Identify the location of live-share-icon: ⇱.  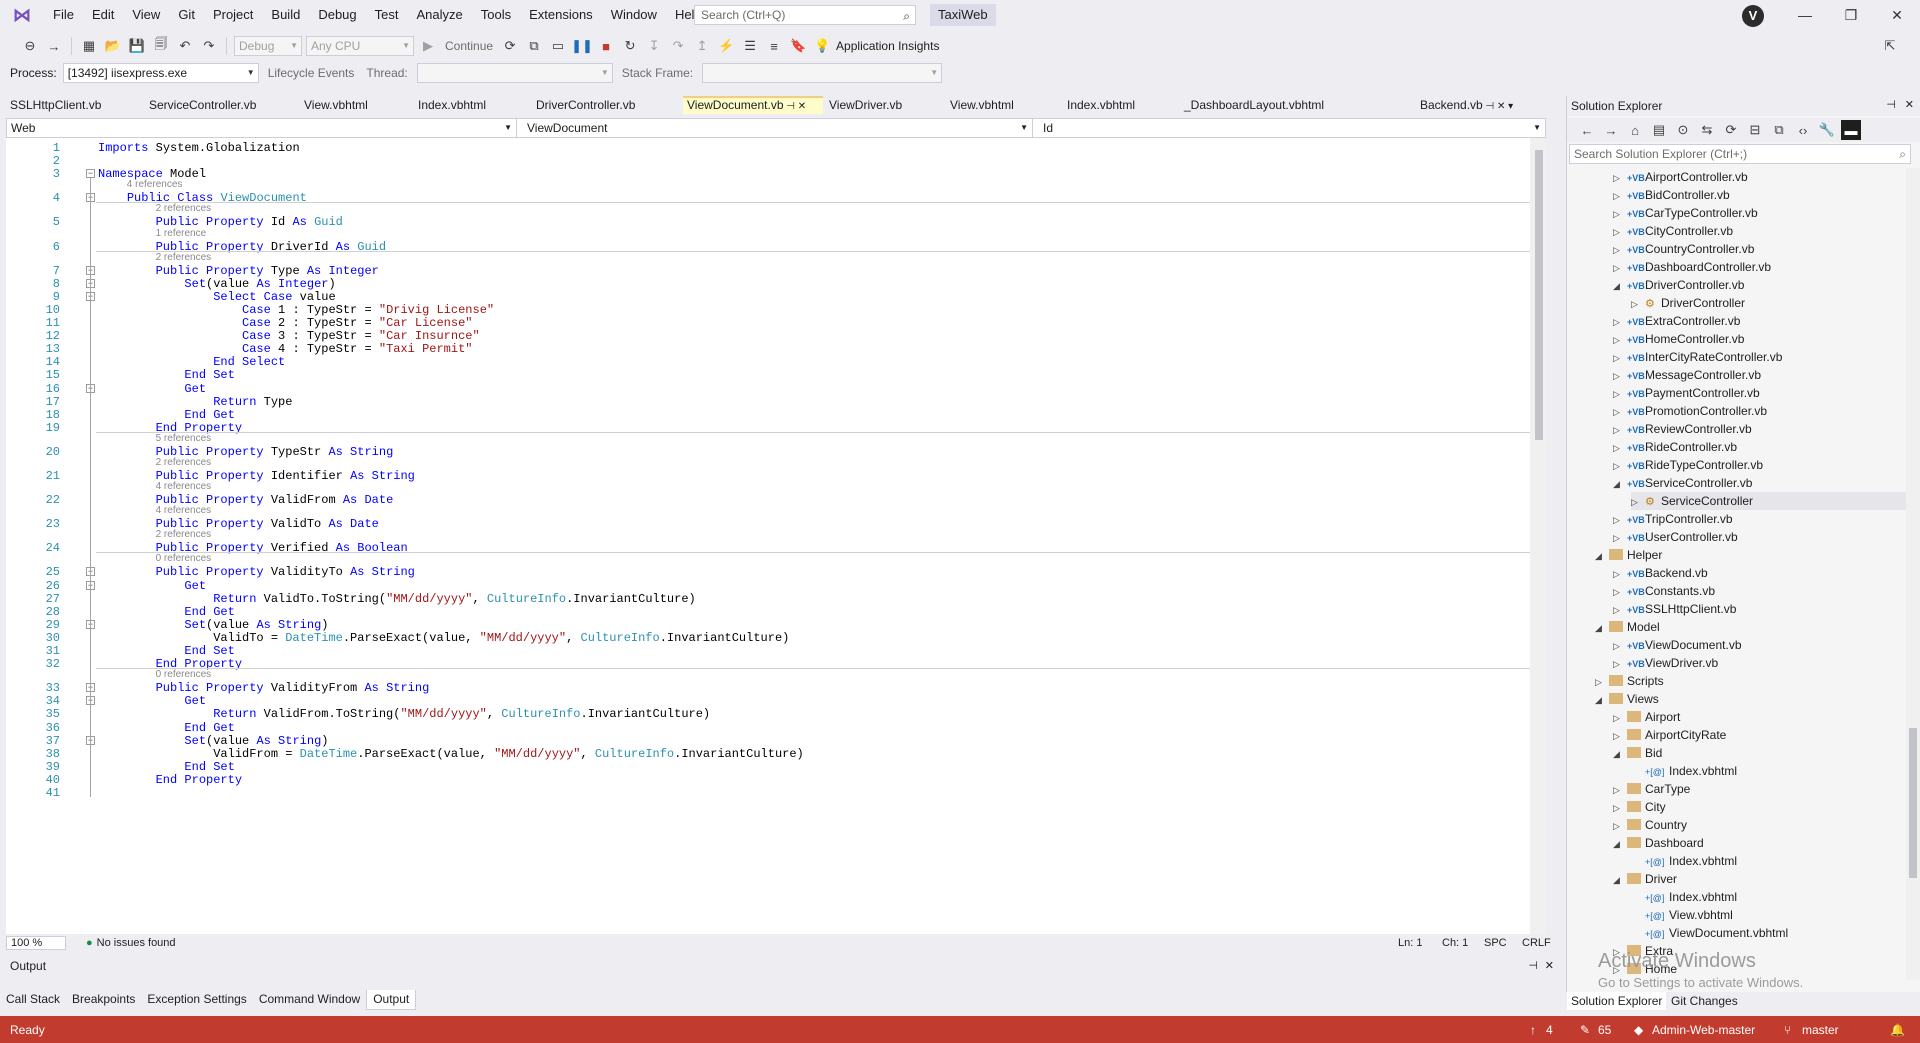
(1890, 46).